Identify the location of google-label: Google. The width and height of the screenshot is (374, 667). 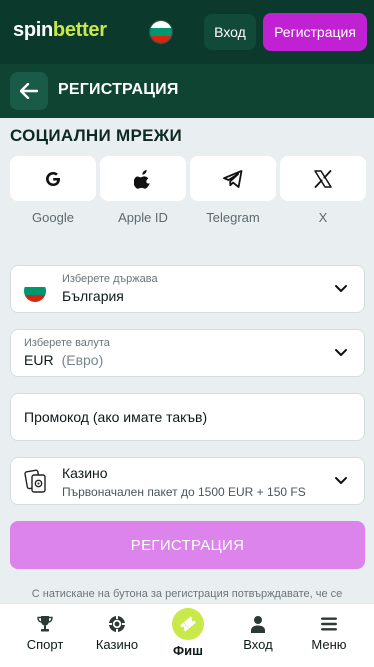
(53, 217).